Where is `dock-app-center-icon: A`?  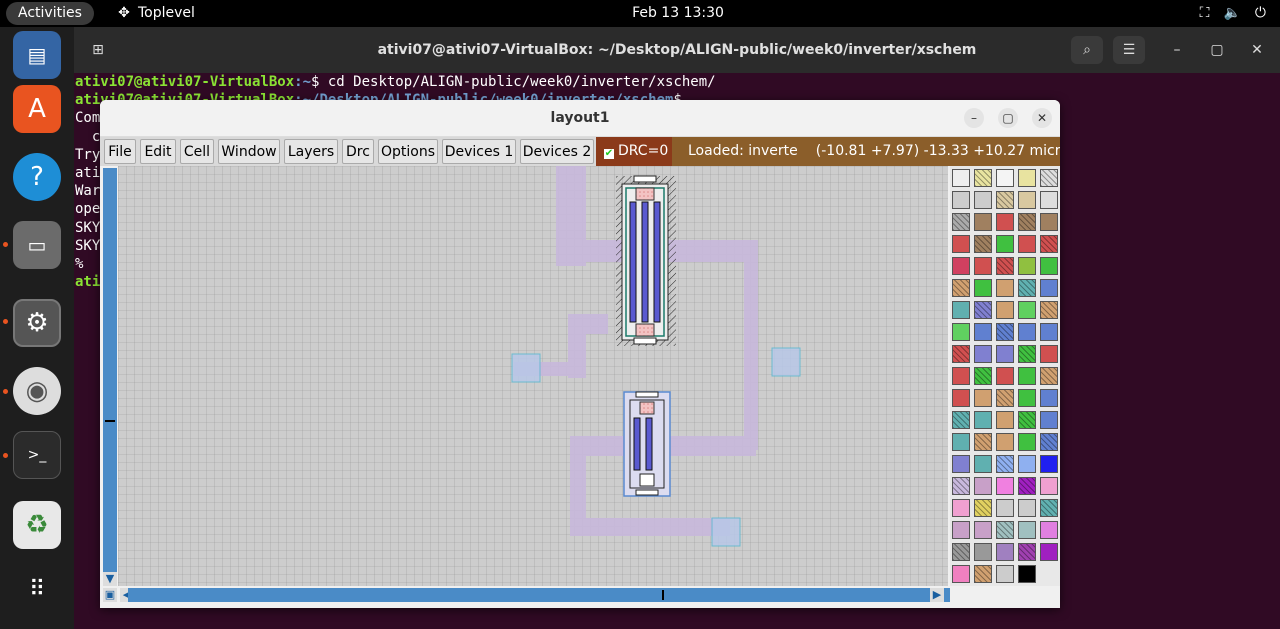 dock-app-center-icon: A is located at coordinates (37, 109).